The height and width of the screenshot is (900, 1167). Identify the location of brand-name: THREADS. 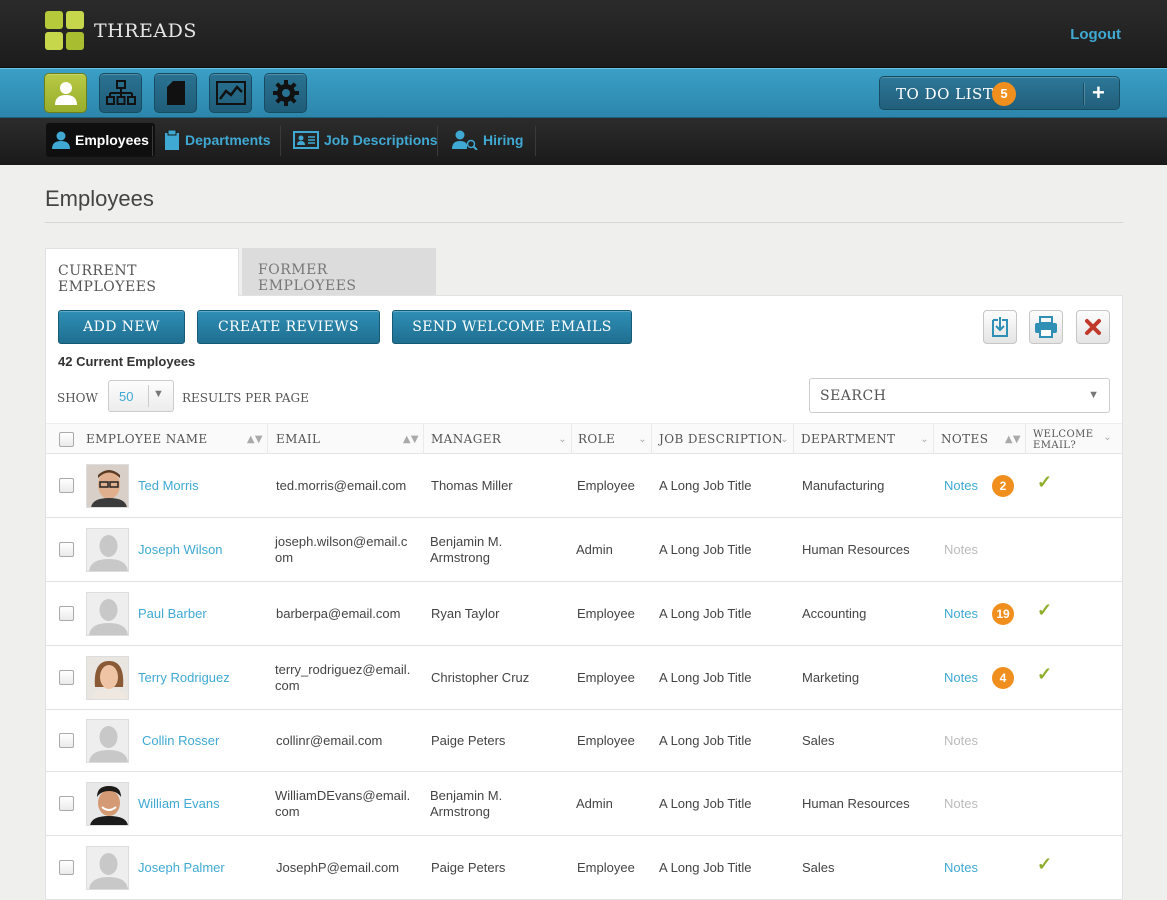
(145, 31).